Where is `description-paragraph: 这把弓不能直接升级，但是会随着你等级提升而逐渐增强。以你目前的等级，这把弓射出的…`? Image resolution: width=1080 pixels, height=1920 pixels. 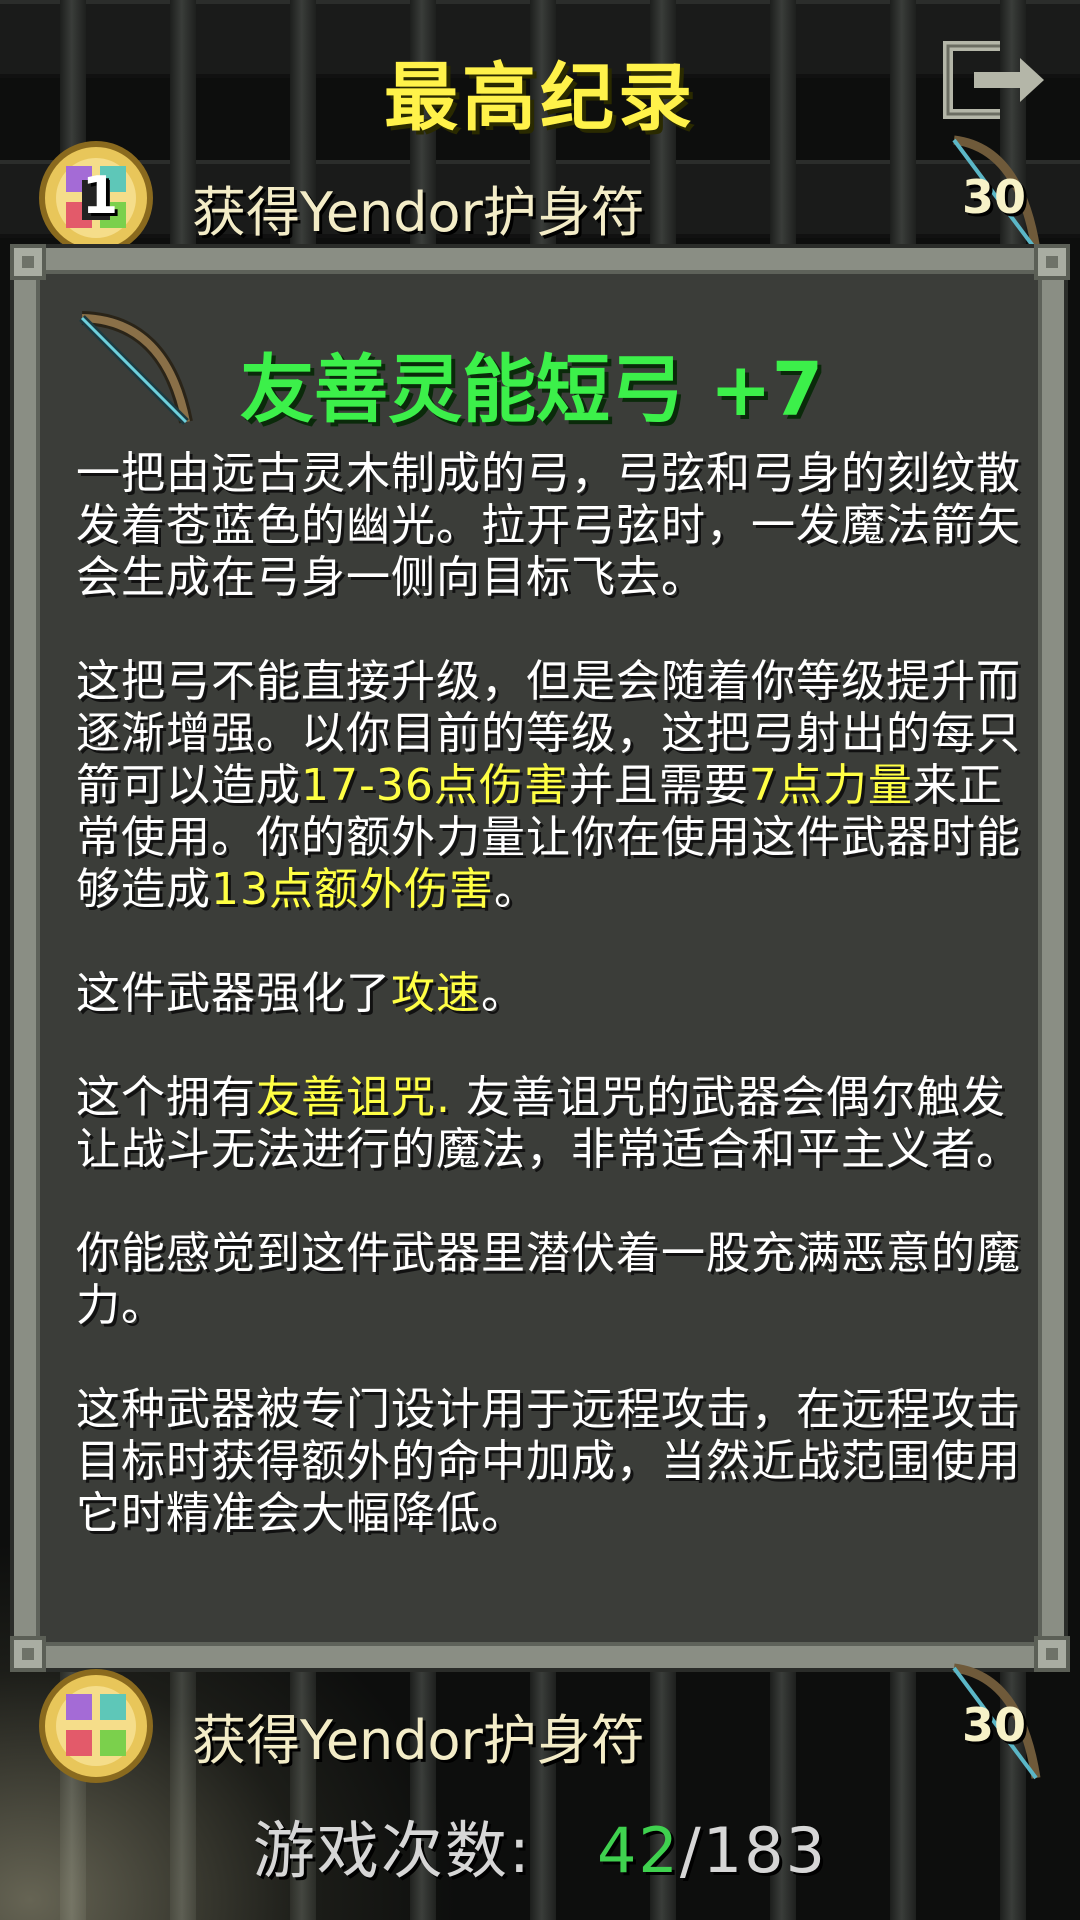
description-paragraph: 这把弓不能直接升级，但是会随着你等级提升而逐渐增强。以你目前的等级，这把弓射出的… is located at coordinates (561, 786).